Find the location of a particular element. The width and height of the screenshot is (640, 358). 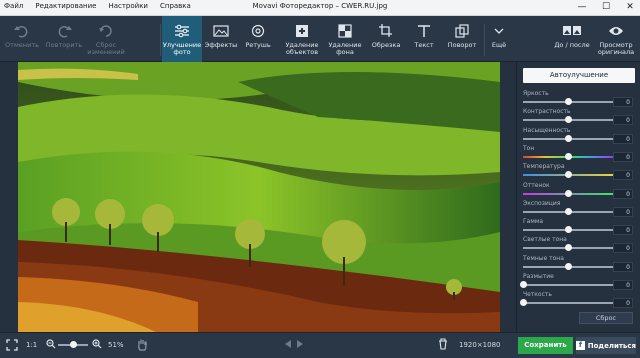

facebook-icon: f is located at coordinates (580, 345).